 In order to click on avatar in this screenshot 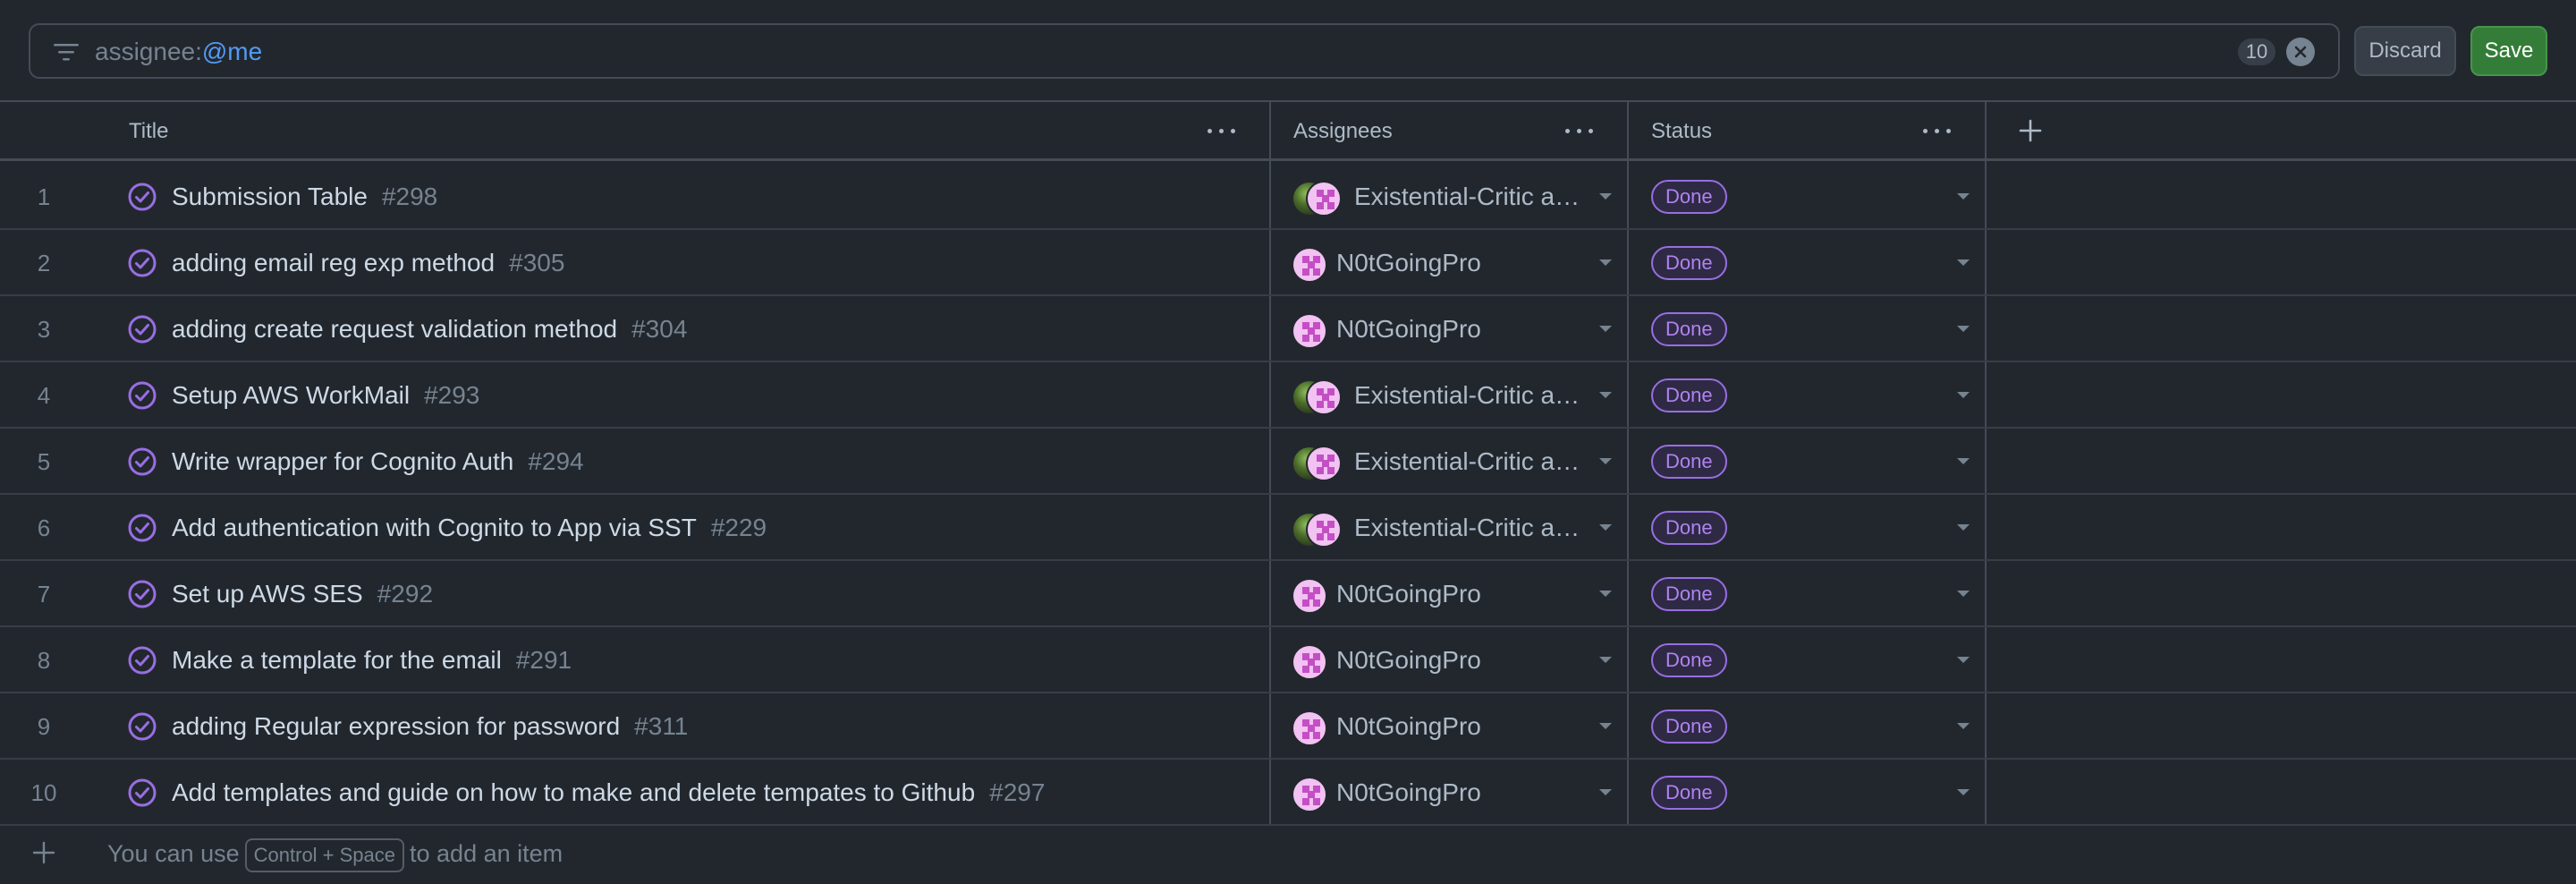, I will do `click(1309, 662)`.